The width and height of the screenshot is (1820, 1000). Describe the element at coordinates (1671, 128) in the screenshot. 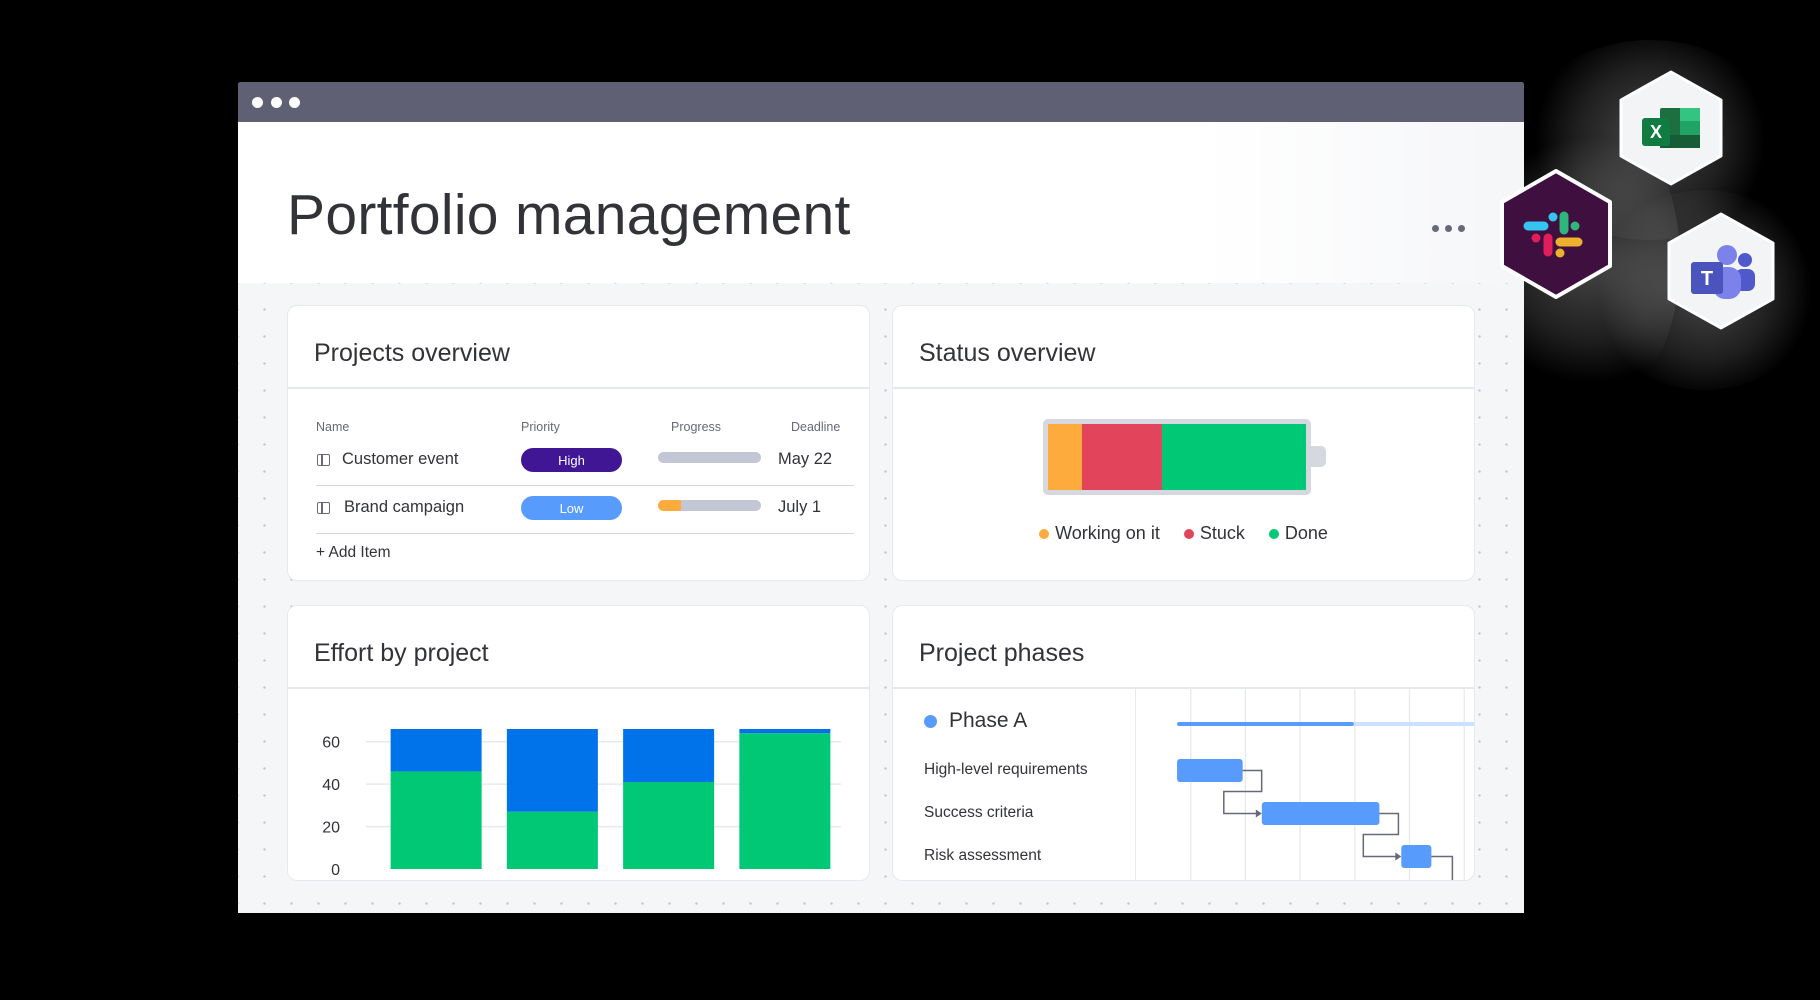

I see `excel-icon: X` at that location.